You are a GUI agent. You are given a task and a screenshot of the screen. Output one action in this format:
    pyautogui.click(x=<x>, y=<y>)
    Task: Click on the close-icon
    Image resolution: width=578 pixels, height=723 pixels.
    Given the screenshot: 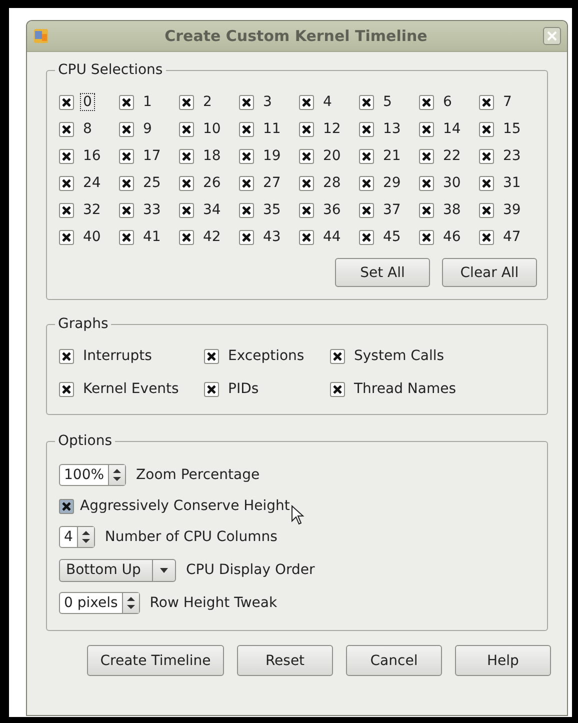 What is the action you would take?
    pyautogui.click(x=552, y=36)
    